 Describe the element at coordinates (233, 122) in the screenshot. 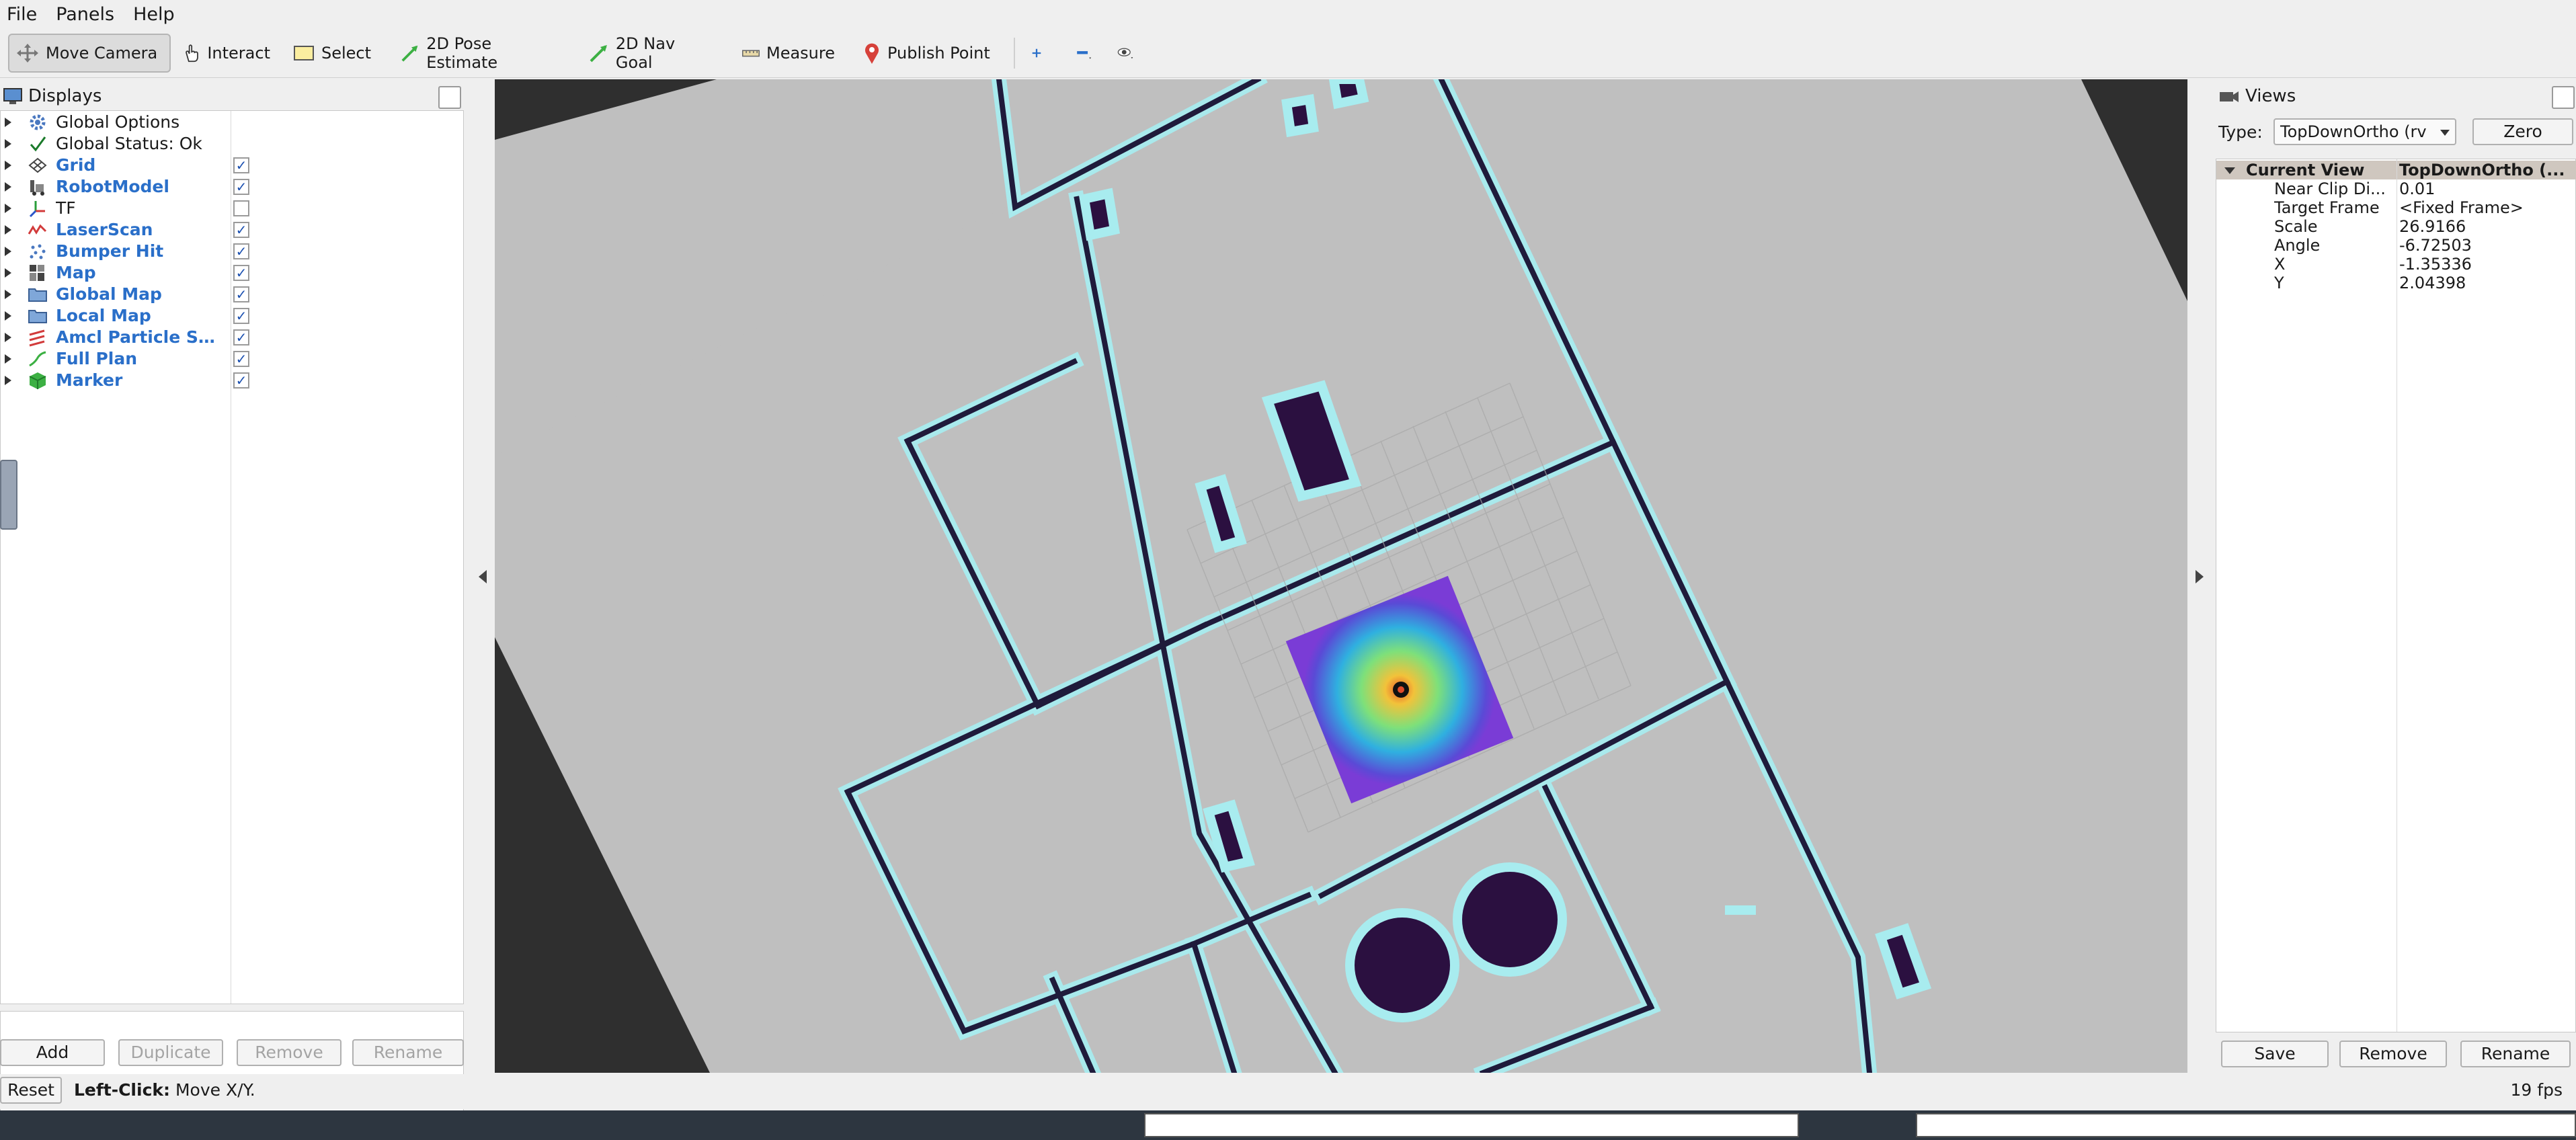

I see `display-row-global-options: Global Options` at that location.